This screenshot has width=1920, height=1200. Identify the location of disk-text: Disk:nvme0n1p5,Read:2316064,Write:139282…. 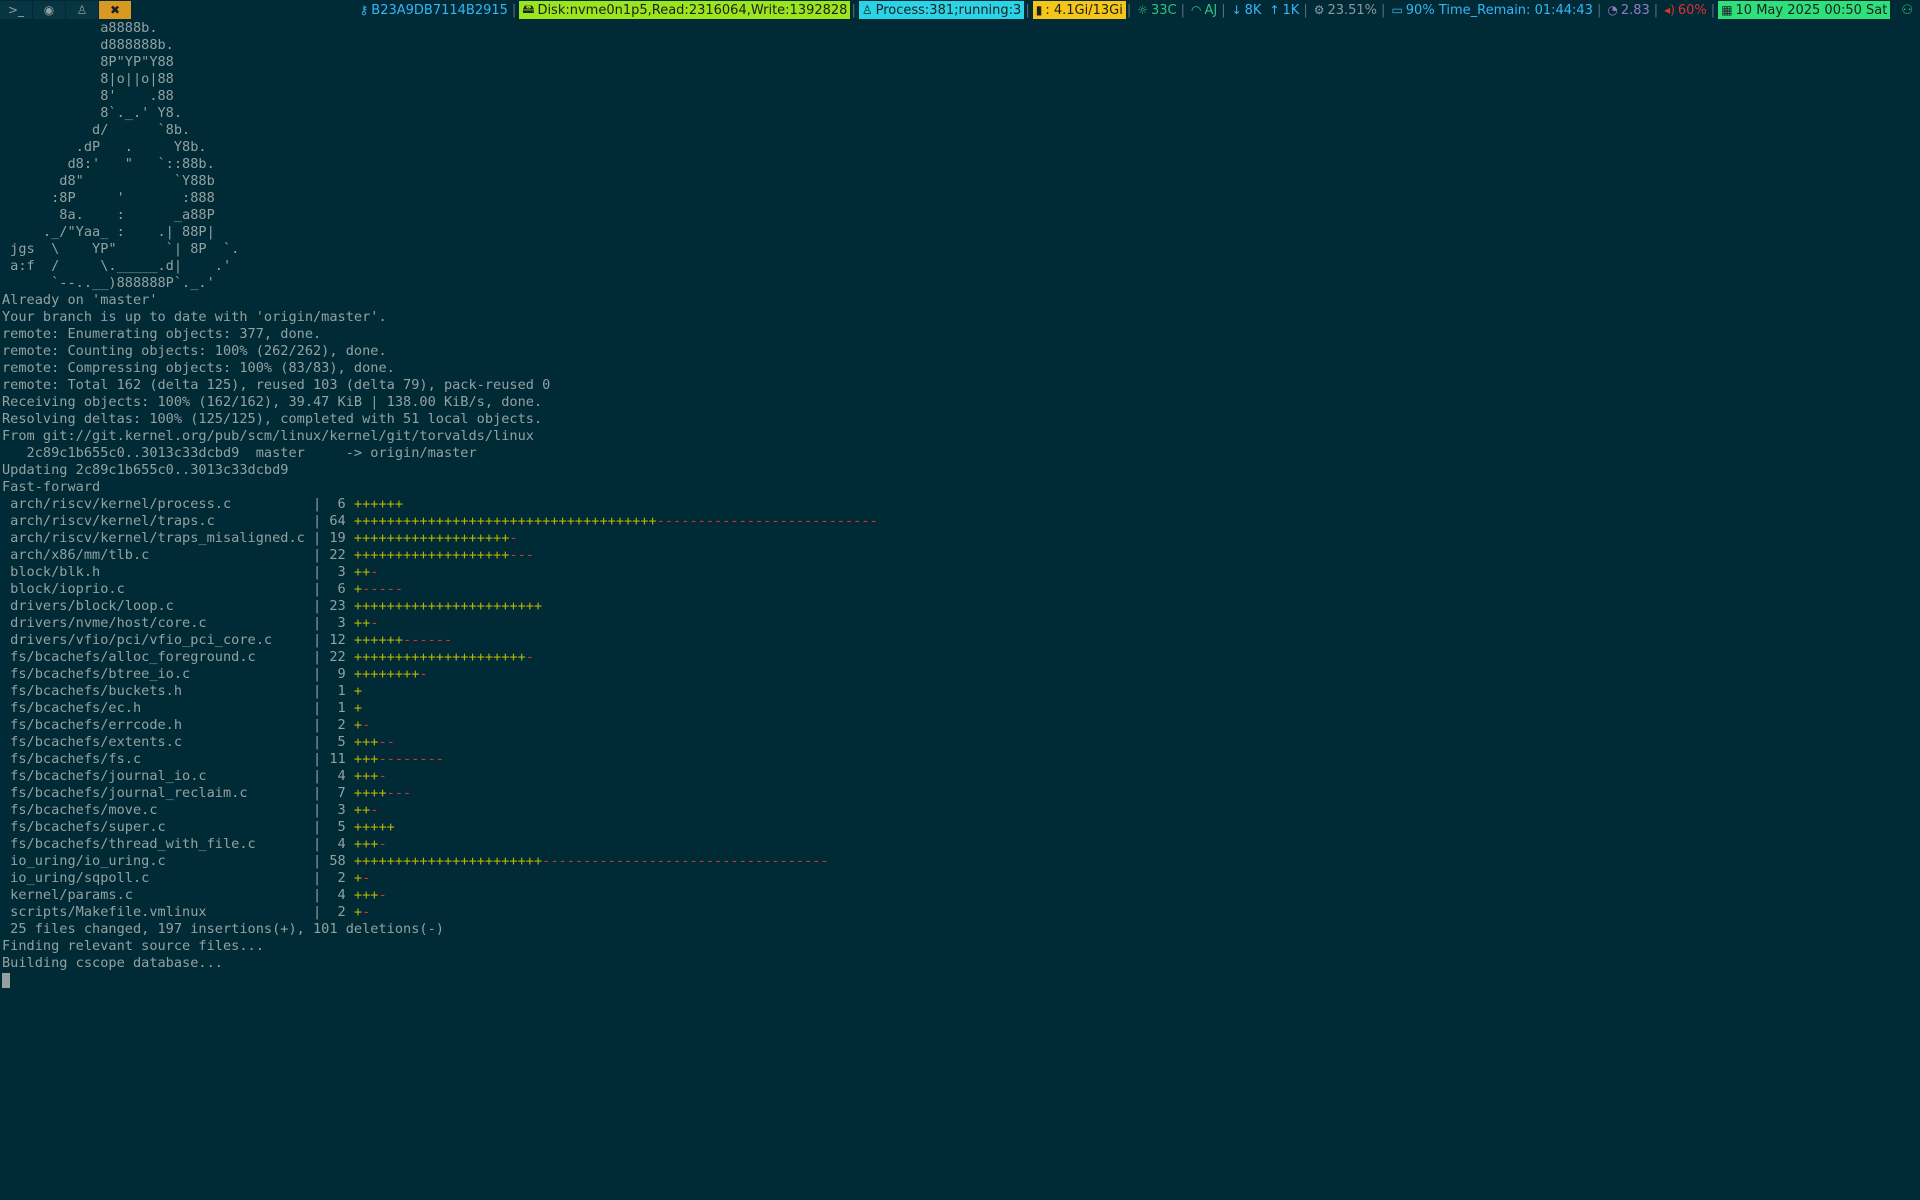
(692, 10).